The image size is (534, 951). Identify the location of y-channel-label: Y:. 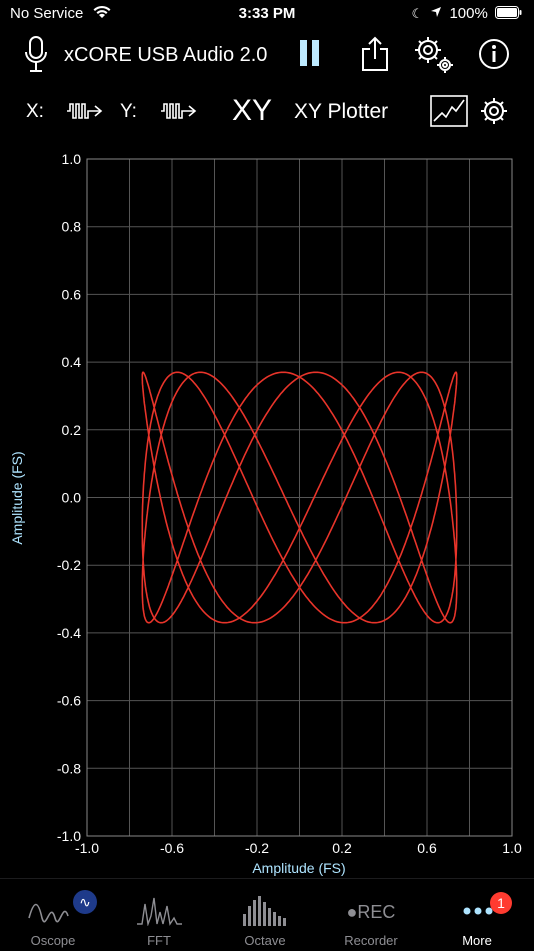
(128, 111).